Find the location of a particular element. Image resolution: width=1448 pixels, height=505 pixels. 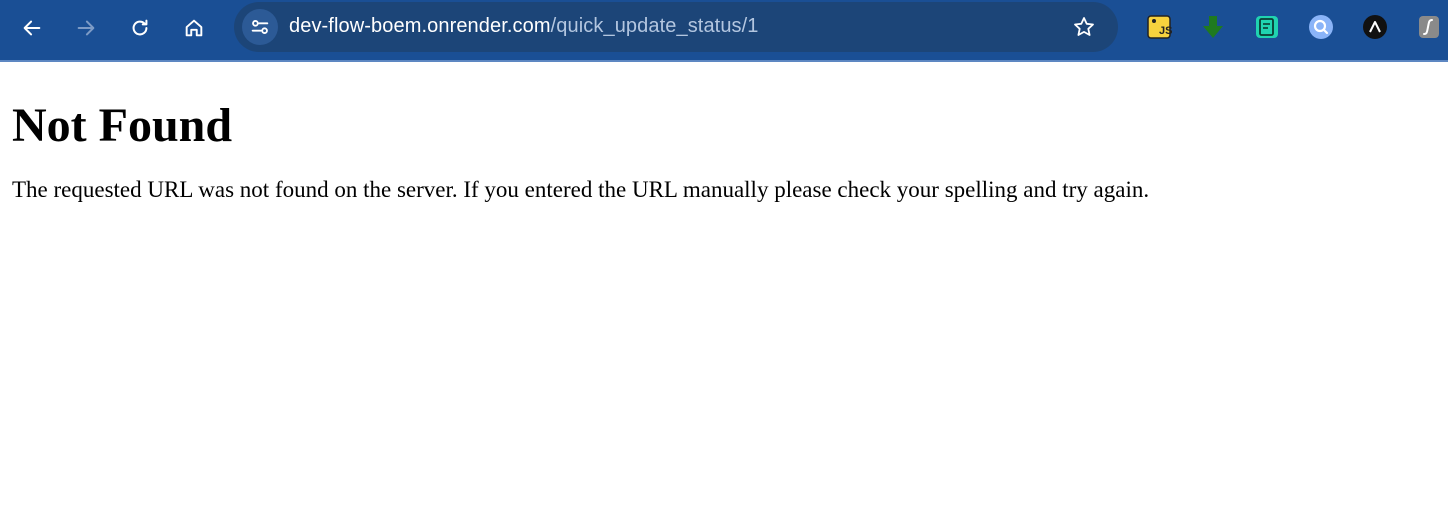

delta-extension-button is located at coordinates (1375, 27).